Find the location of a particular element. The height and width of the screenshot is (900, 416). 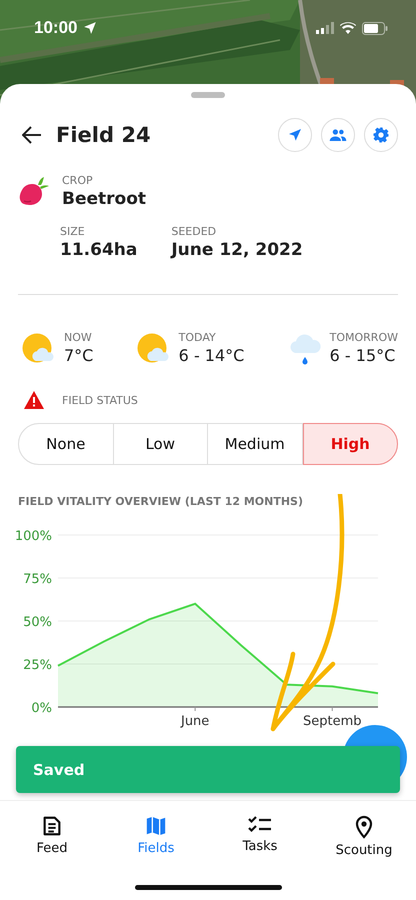

people-button is located at coordinates (338, 135).